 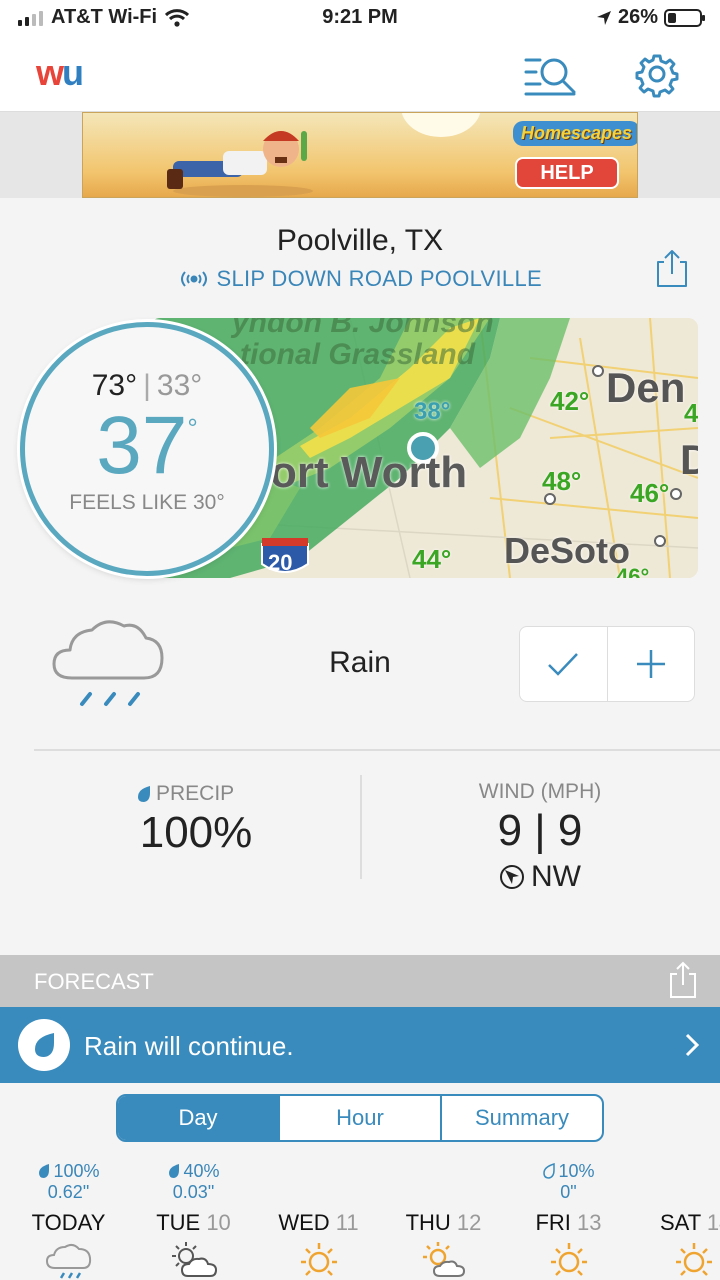 What do you see at coordinates (550, 74) in the screenshot?
I see `search-list-icon` at bounding box center [550, 74].